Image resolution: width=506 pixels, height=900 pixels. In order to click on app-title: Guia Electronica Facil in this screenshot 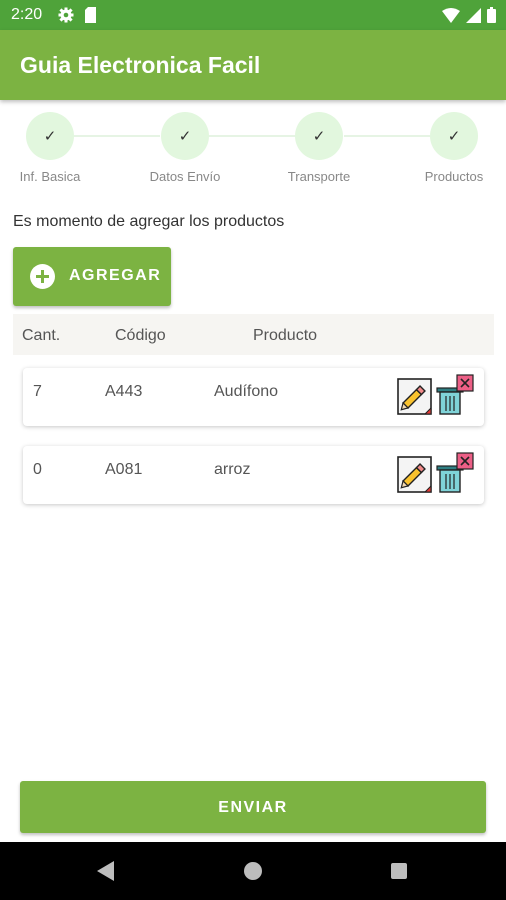, I will do `click(140, 65)`.